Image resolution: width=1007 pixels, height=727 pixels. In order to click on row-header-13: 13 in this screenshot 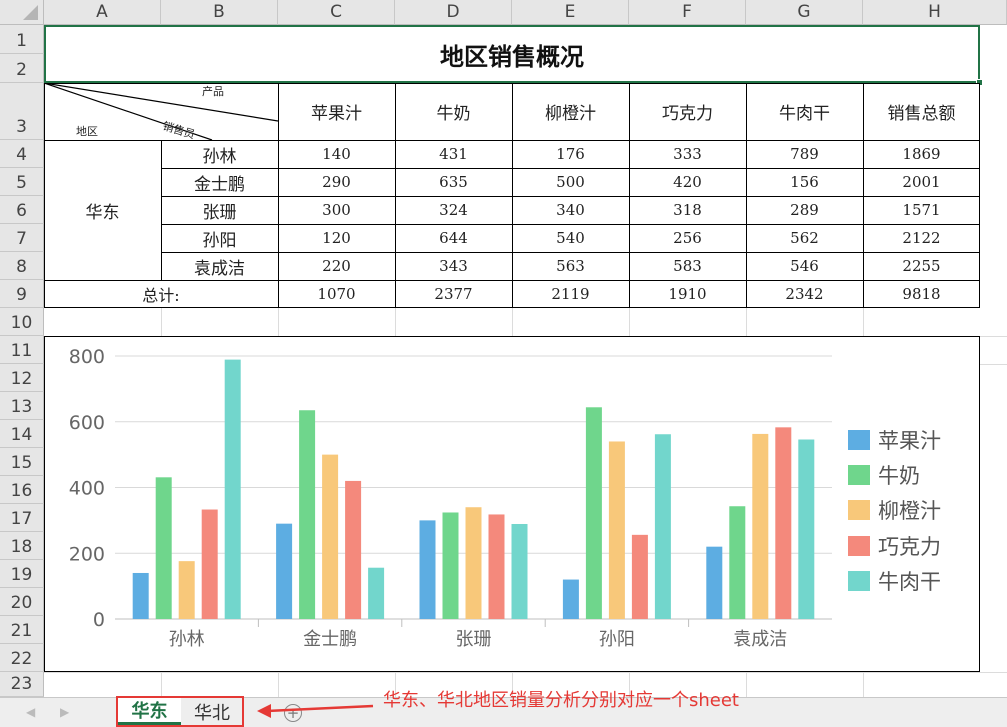, I will do `click(22, 406)`.